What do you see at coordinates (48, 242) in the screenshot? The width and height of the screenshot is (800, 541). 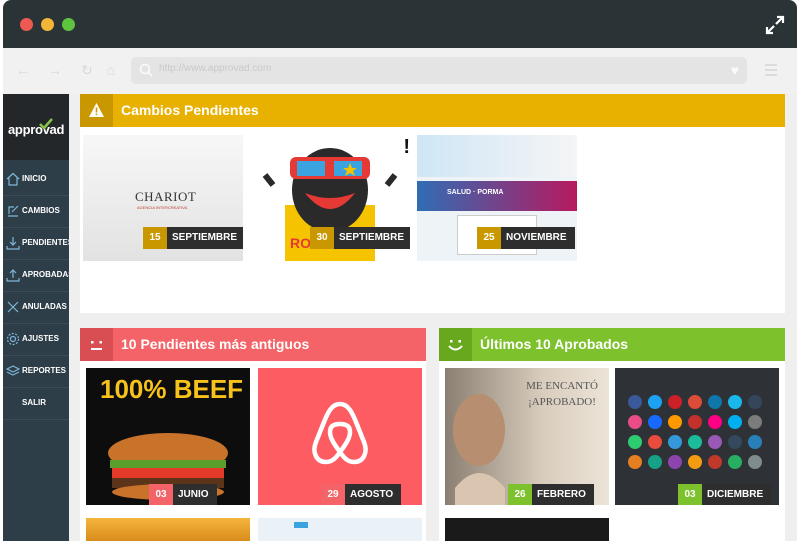 I see `sidebar-item-label: PENDIENTES` at bounding box center [48, 242].